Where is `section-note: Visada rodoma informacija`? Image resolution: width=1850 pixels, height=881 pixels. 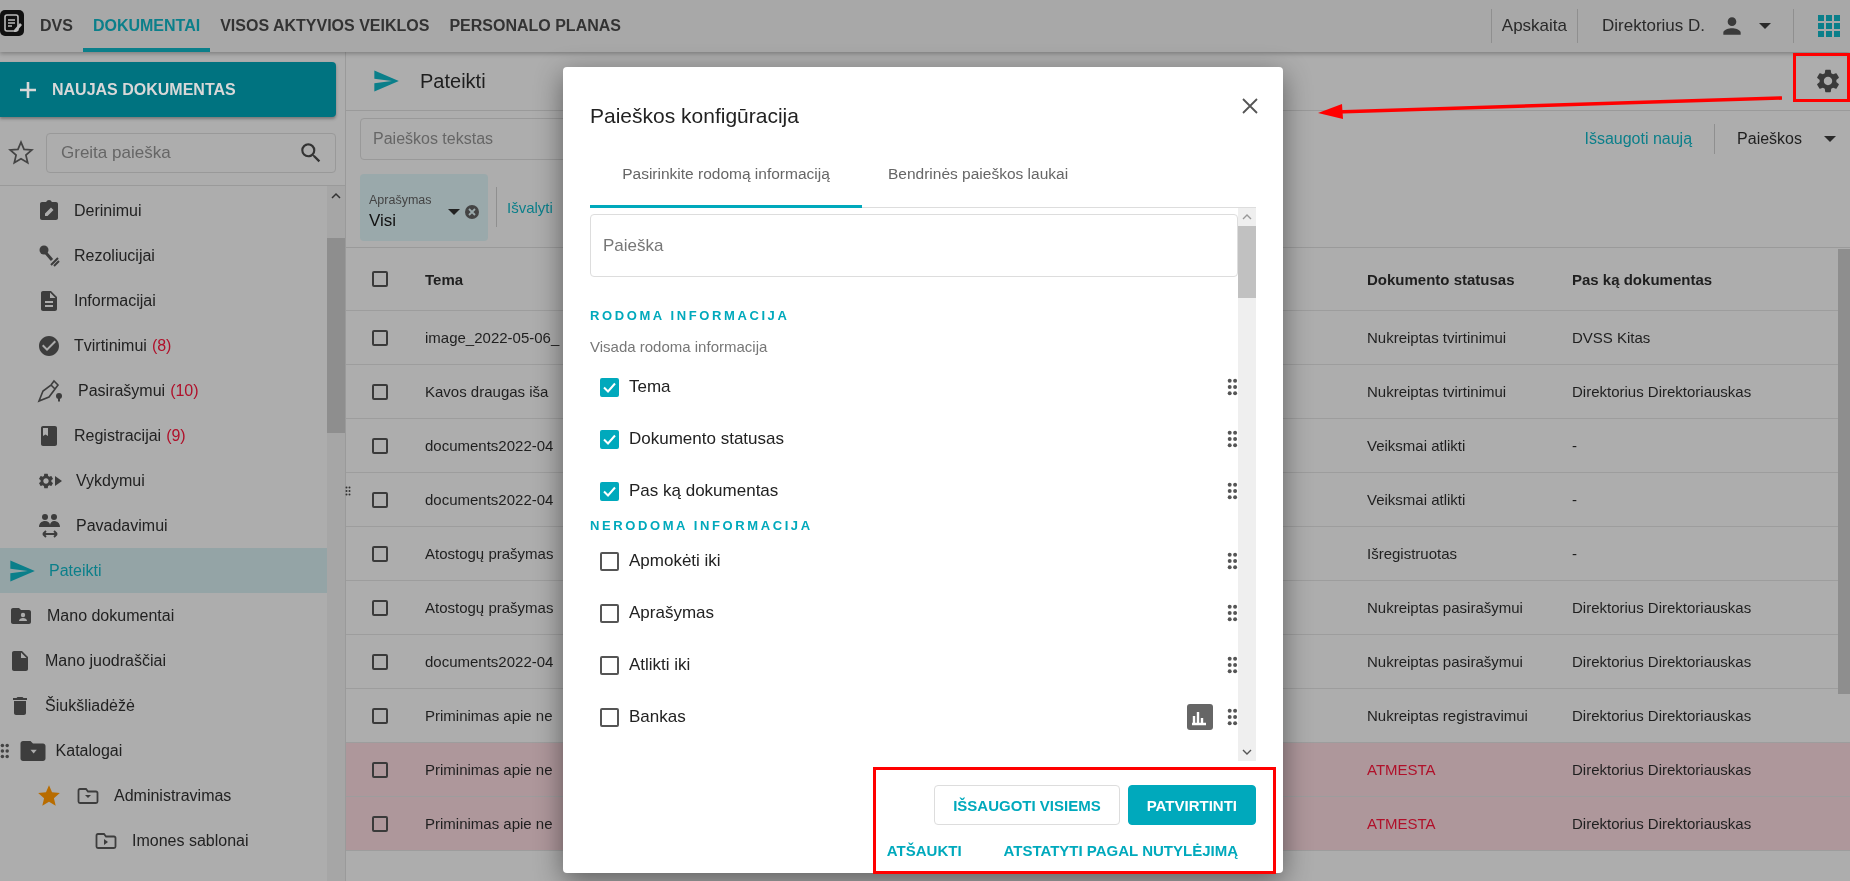 section-note: Visada rodoma informacija is located at coordinates (679, 346).